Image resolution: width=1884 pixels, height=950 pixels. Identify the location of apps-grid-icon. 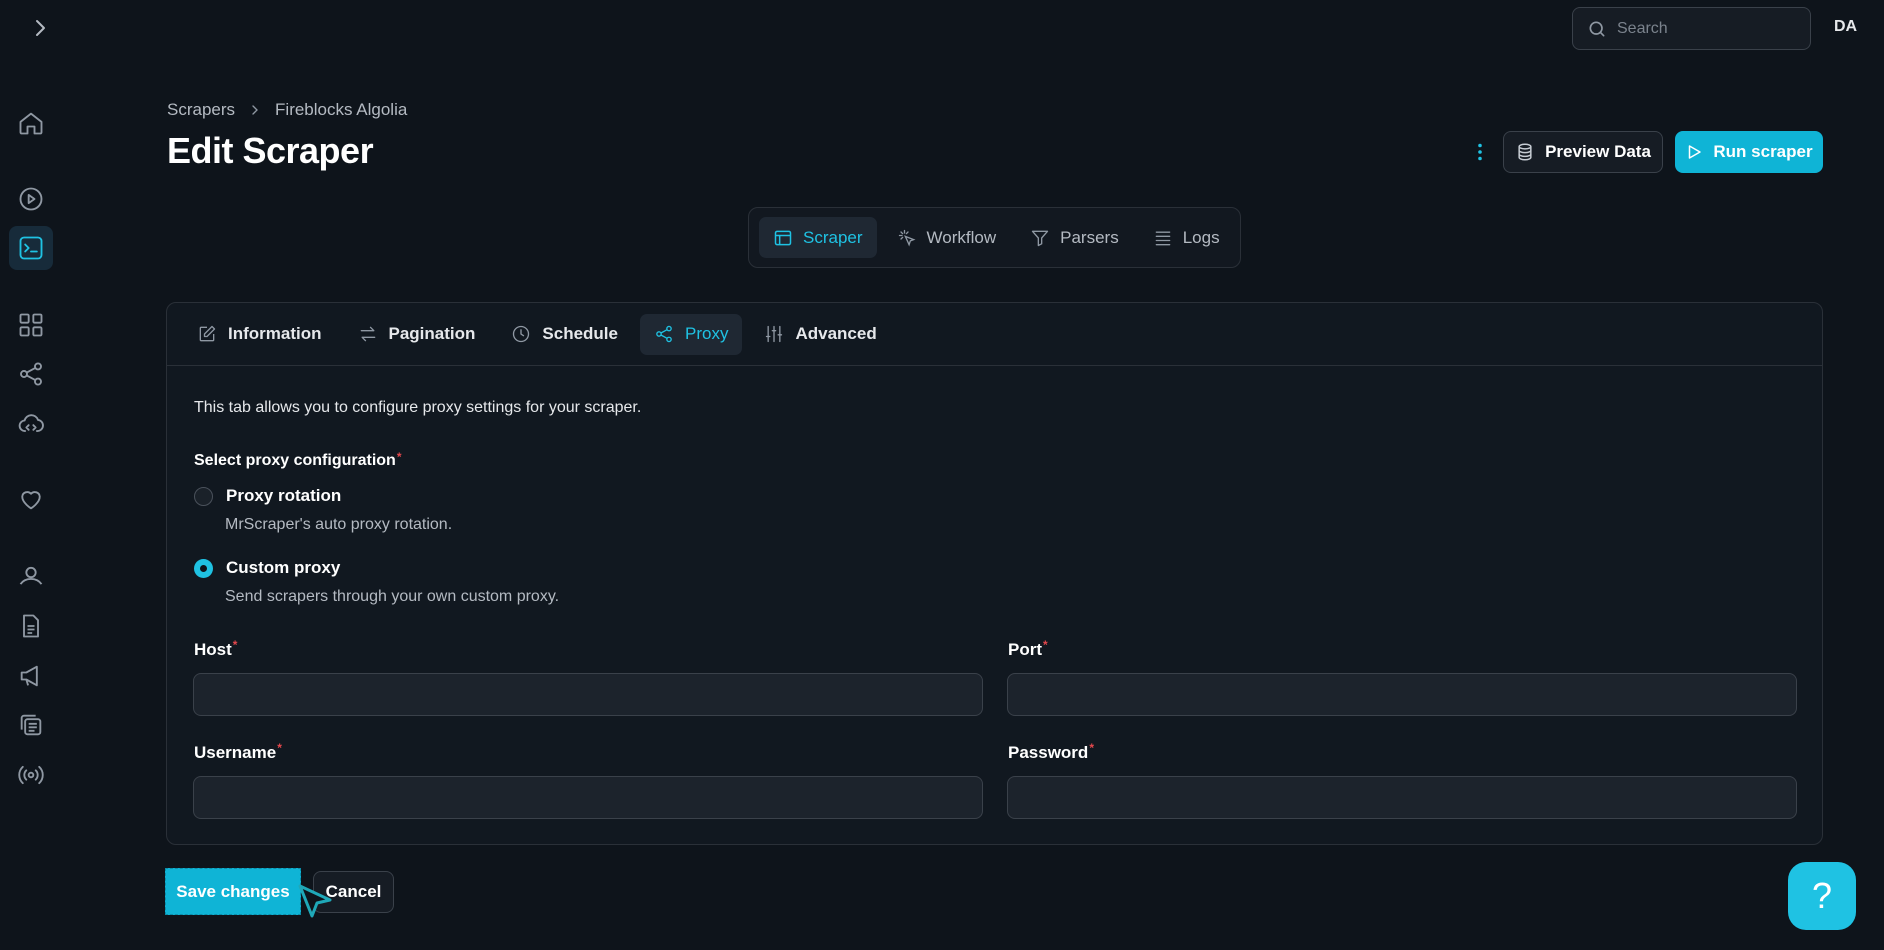
(31, 325).